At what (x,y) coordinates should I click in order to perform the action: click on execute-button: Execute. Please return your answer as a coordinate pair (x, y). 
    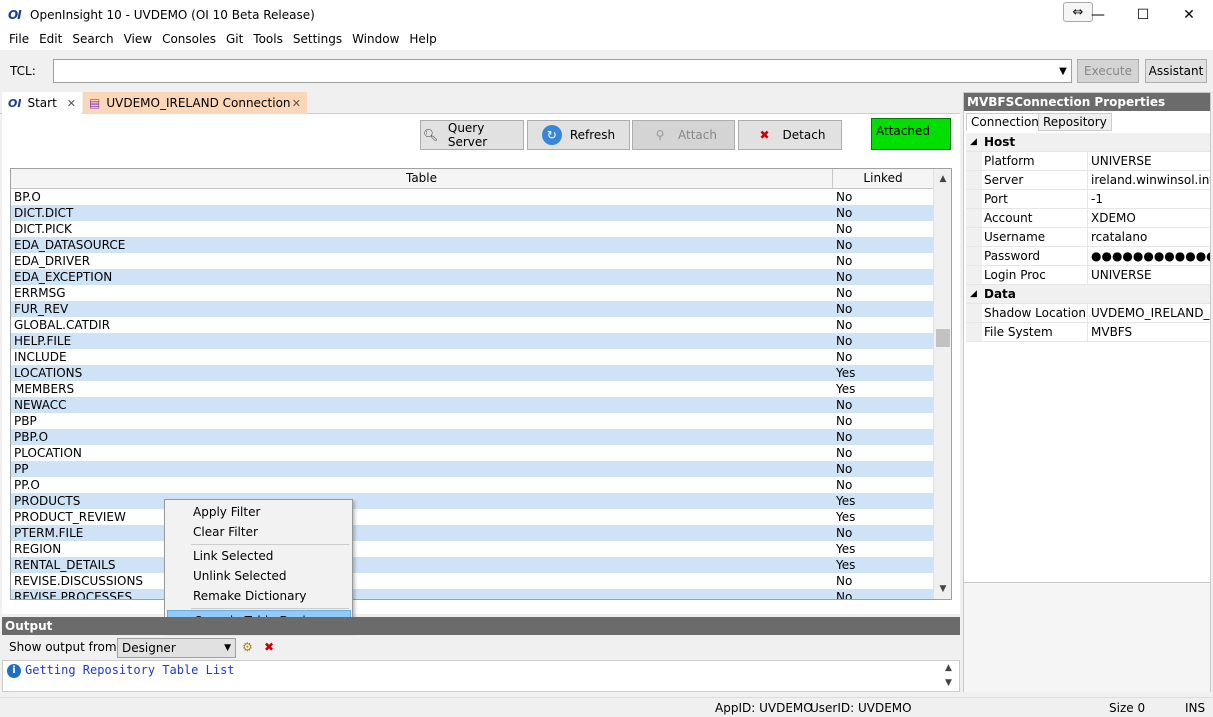
    Looking at the image, I should click on (1108, 71).